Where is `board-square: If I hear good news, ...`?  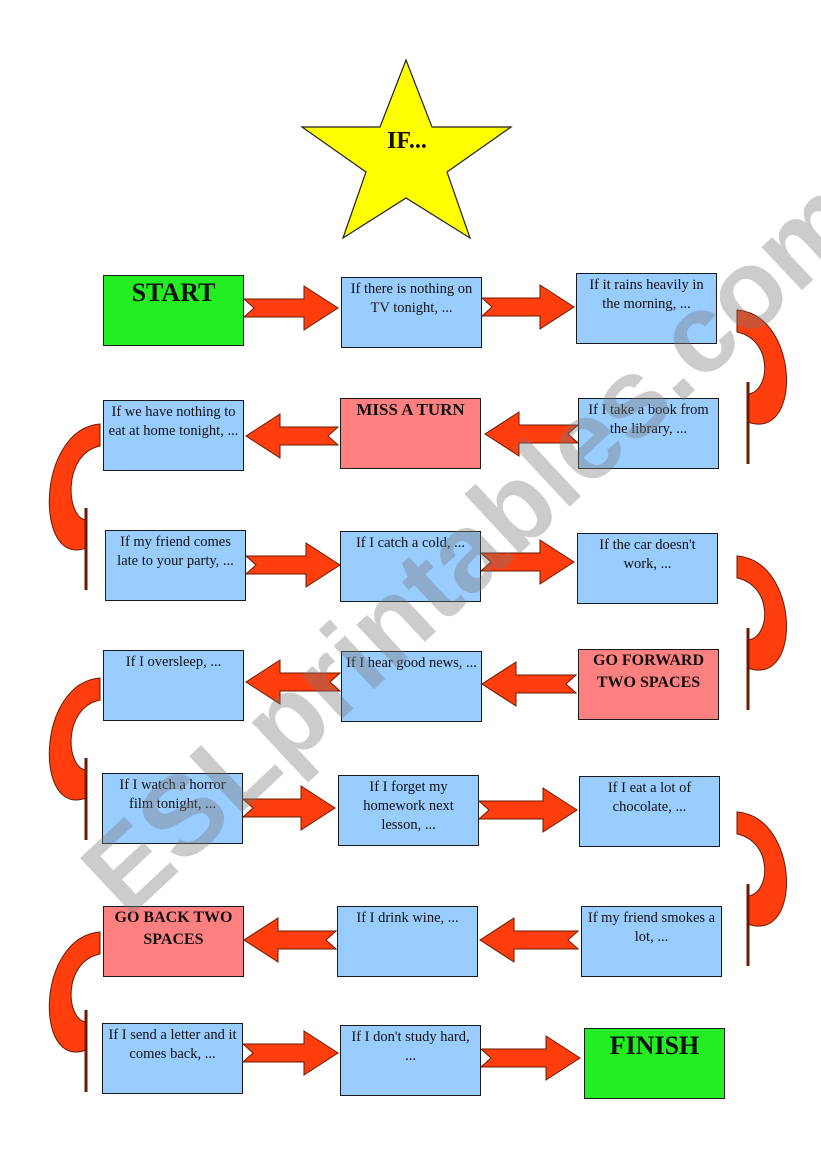 board-square: If I hear good news, ... is located at coordinates (411, 686).